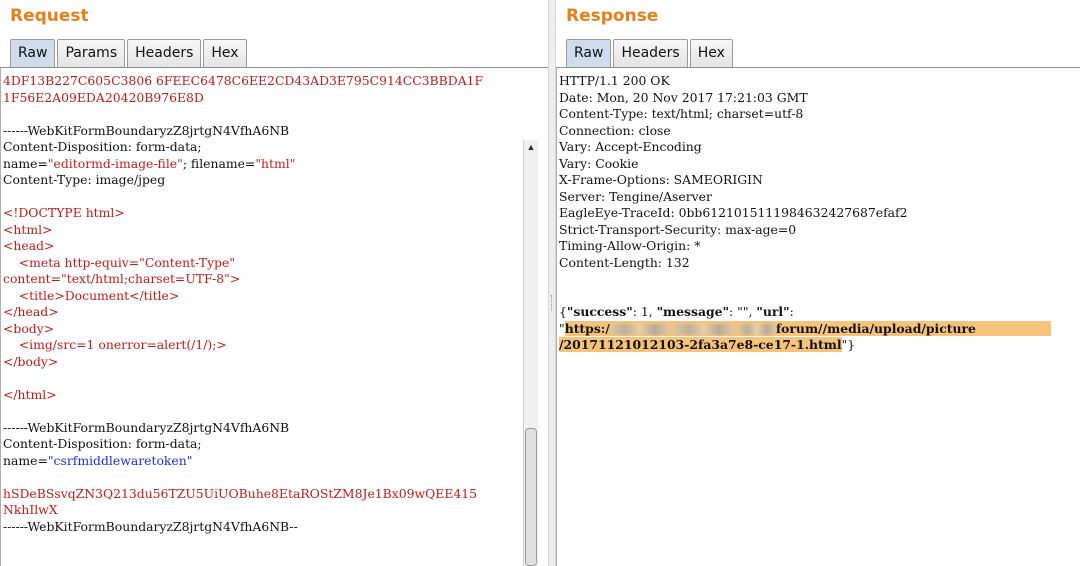  What do you see at coordinates (531, 497) in the screenshot?
I see `request-scroll-thumb` at bounding box center [531, 497].